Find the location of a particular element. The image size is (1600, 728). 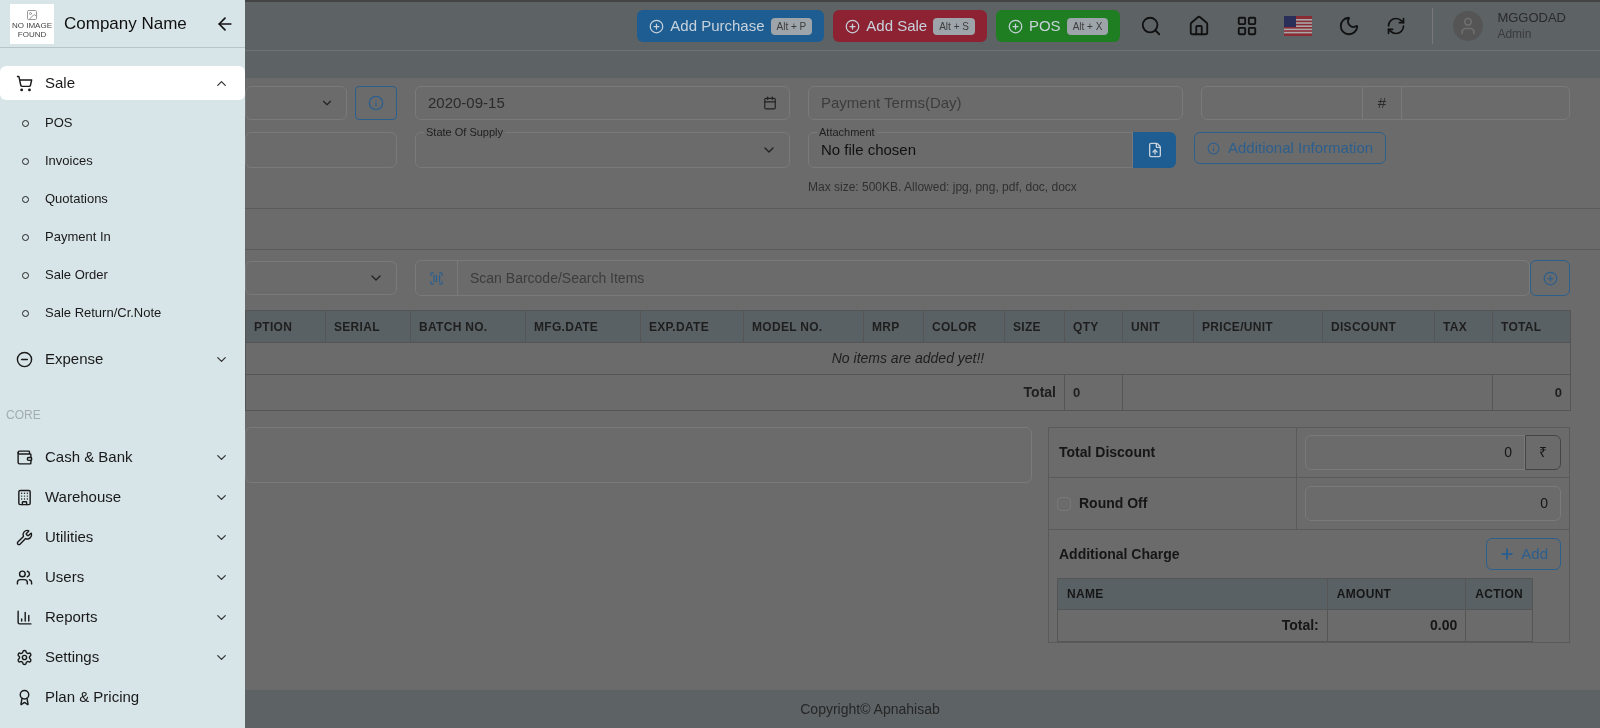

shortcut-badge: Alt + P is located at coordinates (791, 26).